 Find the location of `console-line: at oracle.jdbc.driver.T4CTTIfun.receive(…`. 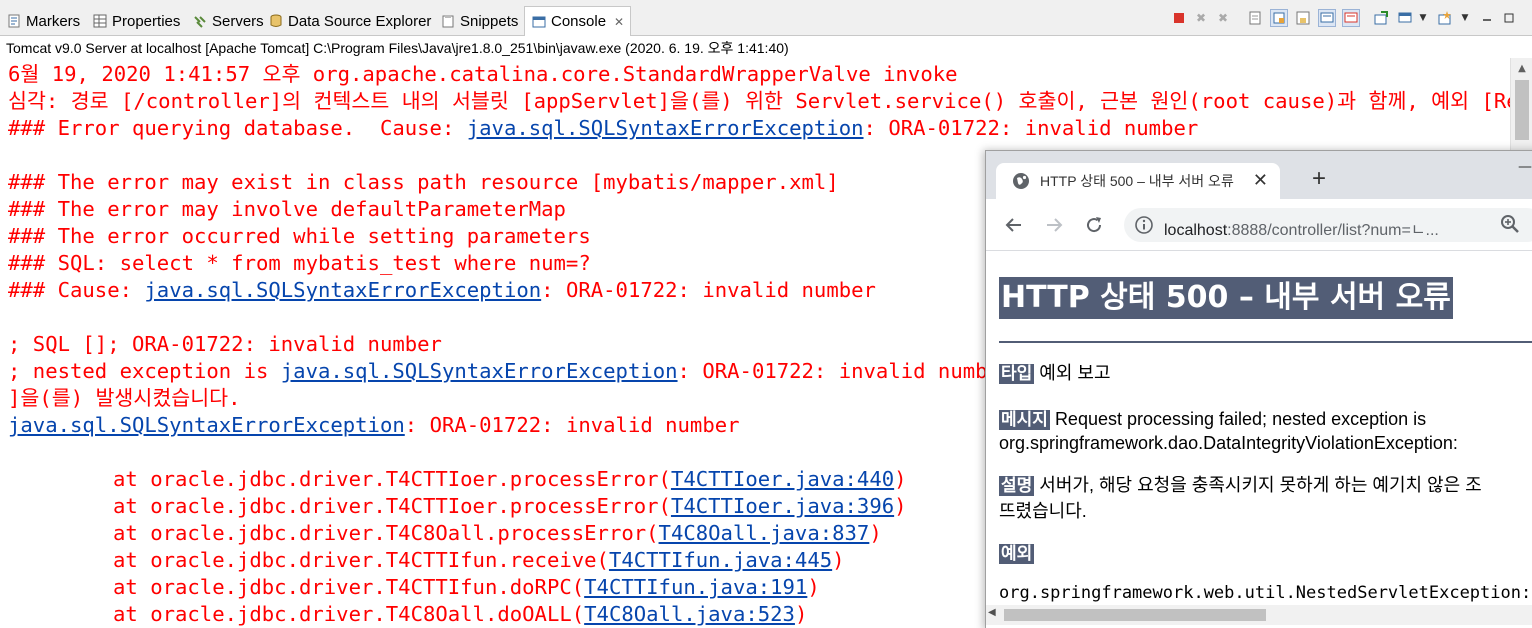

console-line: at oracle.jdbc.driver.T4CTTIfun.receive(… is located at coordinates (479, 560).